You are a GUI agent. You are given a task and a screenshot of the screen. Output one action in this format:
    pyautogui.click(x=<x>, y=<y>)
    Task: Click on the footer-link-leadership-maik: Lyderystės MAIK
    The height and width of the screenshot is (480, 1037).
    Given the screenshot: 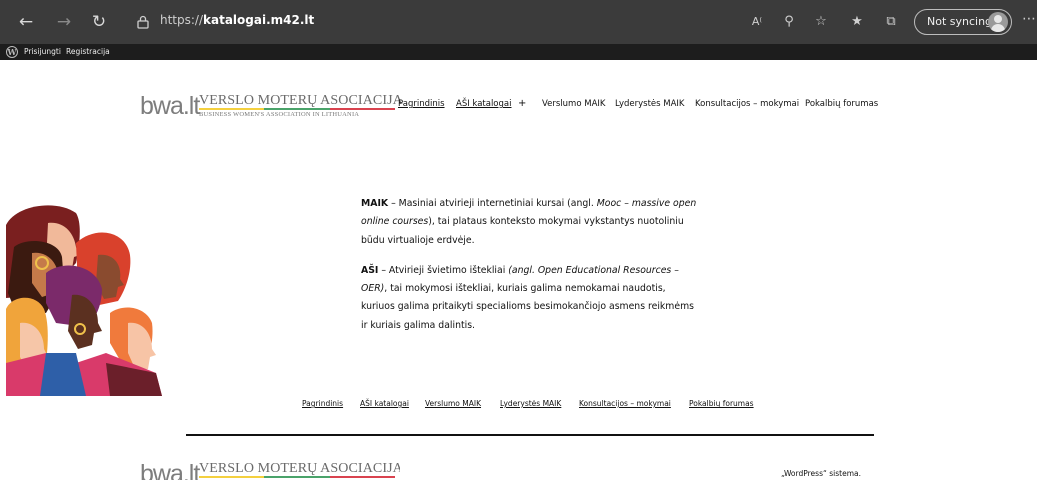 What is the action you would take?
    pyautogui.click(x=530, y=403)
    